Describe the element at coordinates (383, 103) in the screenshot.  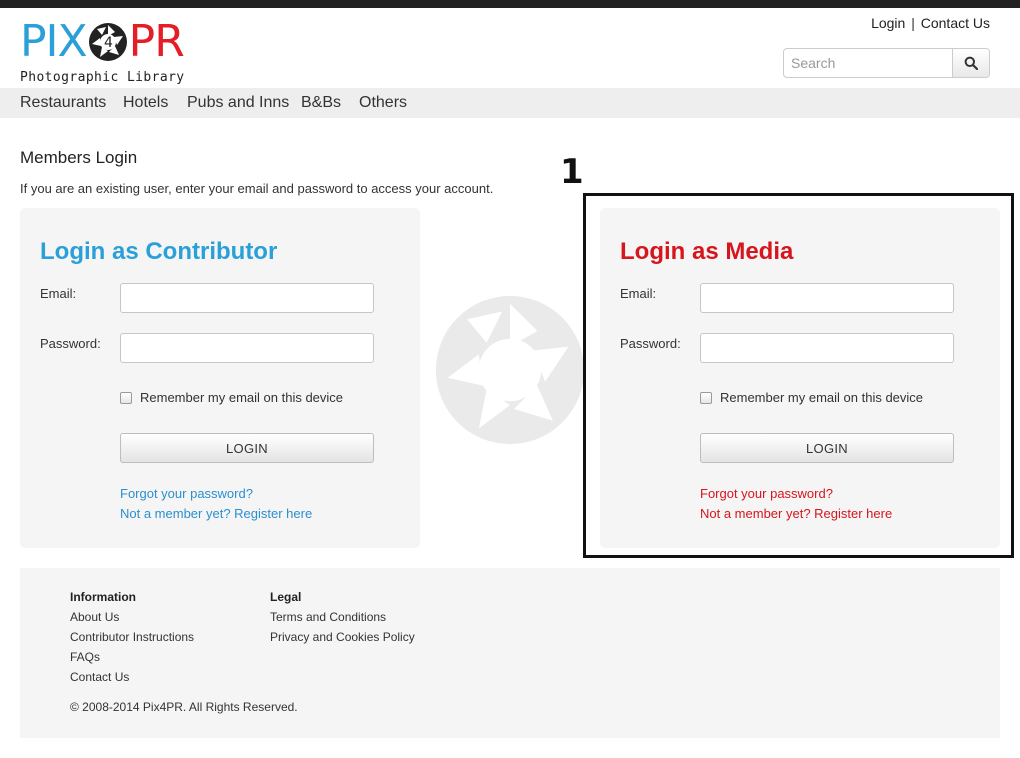
I see `nav-item-others: Others` at that location.